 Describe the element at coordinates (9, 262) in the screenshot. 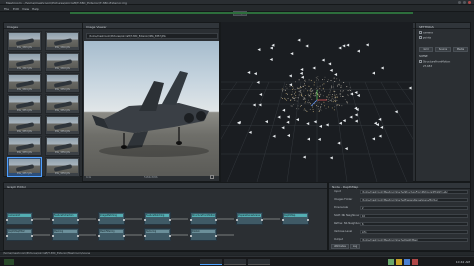

I see `start-menu-button` at that location.